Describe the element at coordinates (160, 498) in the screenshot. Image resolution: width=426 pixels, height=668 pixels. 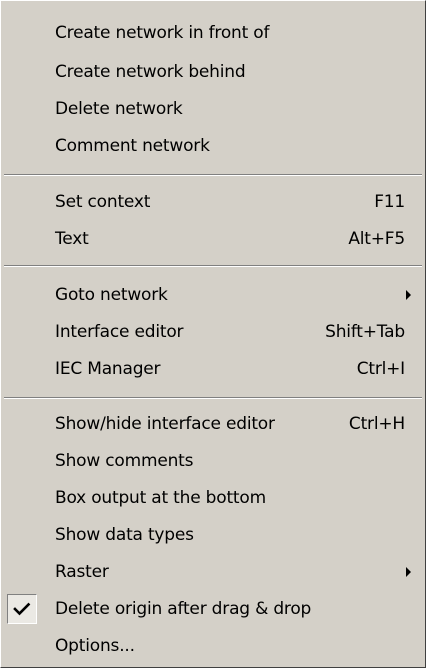
I see `menu-item-label: Box output at the bottom` at that location.